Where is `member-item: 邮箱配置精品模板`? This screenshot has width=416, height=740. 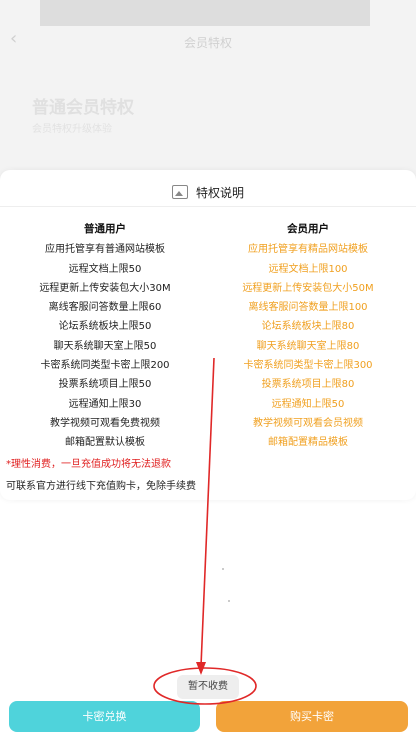 member-item: 邮箱配置精品模板 is located at coordinates (308, 443).